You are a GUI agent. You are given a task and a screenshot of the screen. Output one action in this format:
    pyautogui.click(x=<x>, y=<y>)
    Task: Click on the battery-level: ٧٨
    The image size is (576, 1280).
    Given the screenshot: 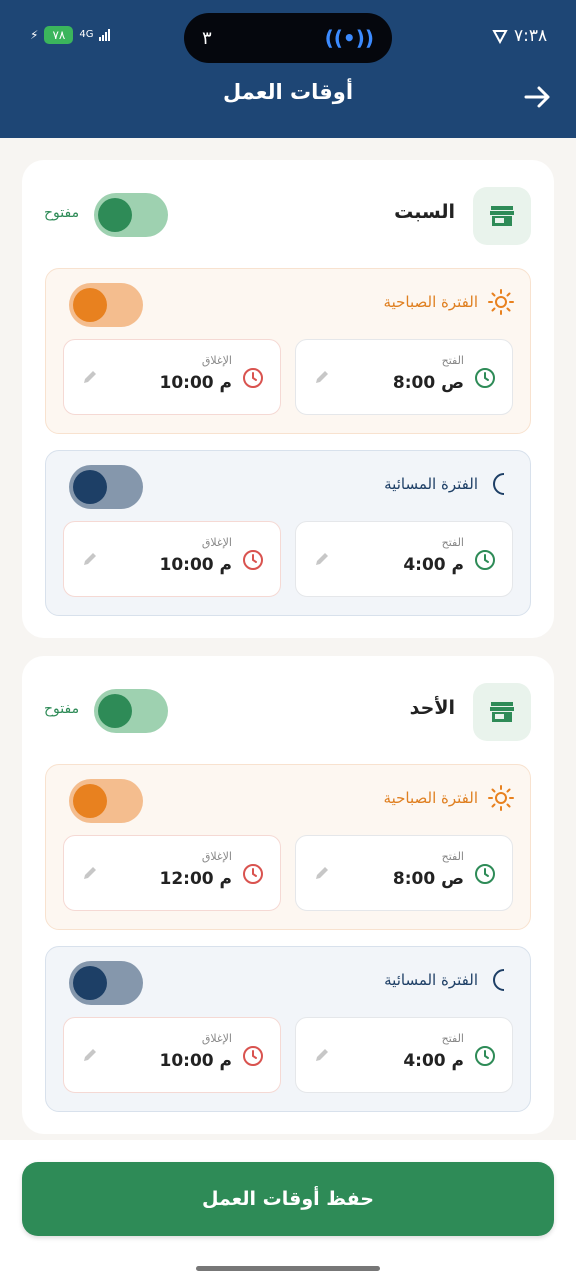 What is the action you would take?
    pyautogui.click(x=59, y=35)
    